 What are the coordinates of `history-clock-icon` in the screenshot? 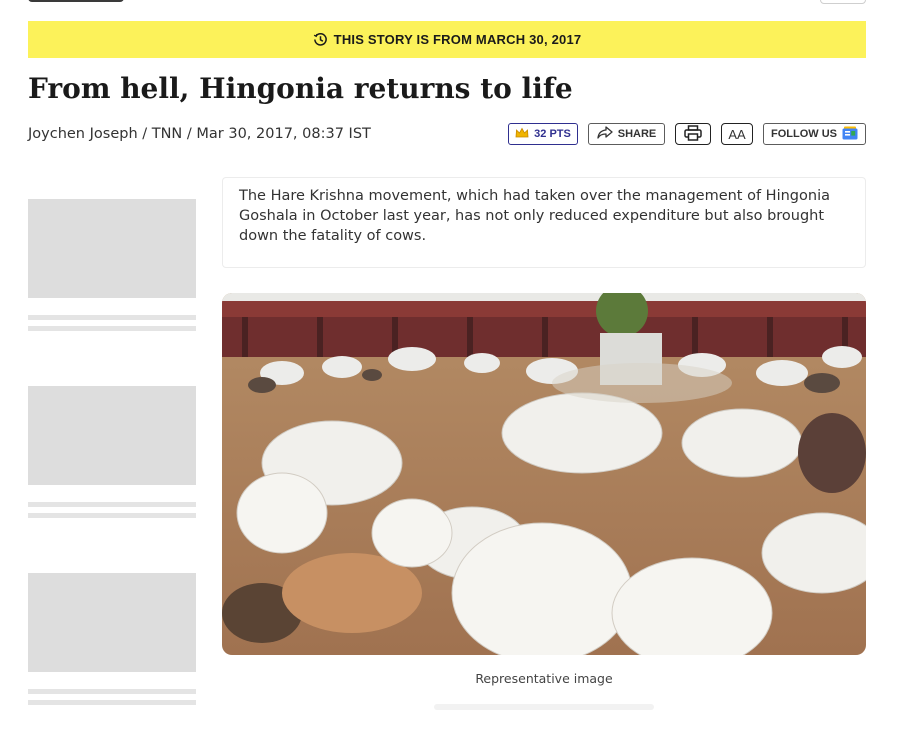 It's located at (320, 39).